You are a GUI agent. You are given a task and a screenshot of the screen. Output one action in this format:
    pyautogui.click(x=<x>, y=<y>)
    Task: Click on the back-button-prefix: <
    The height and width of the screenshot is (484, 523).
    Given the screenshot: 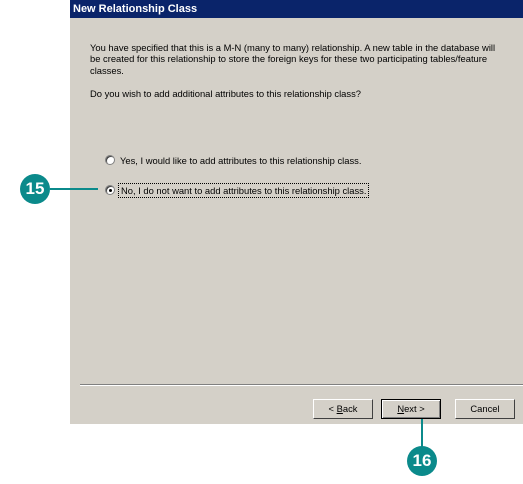 What is the action you would take?
    pyautogui.click(x=332, y=408)
    